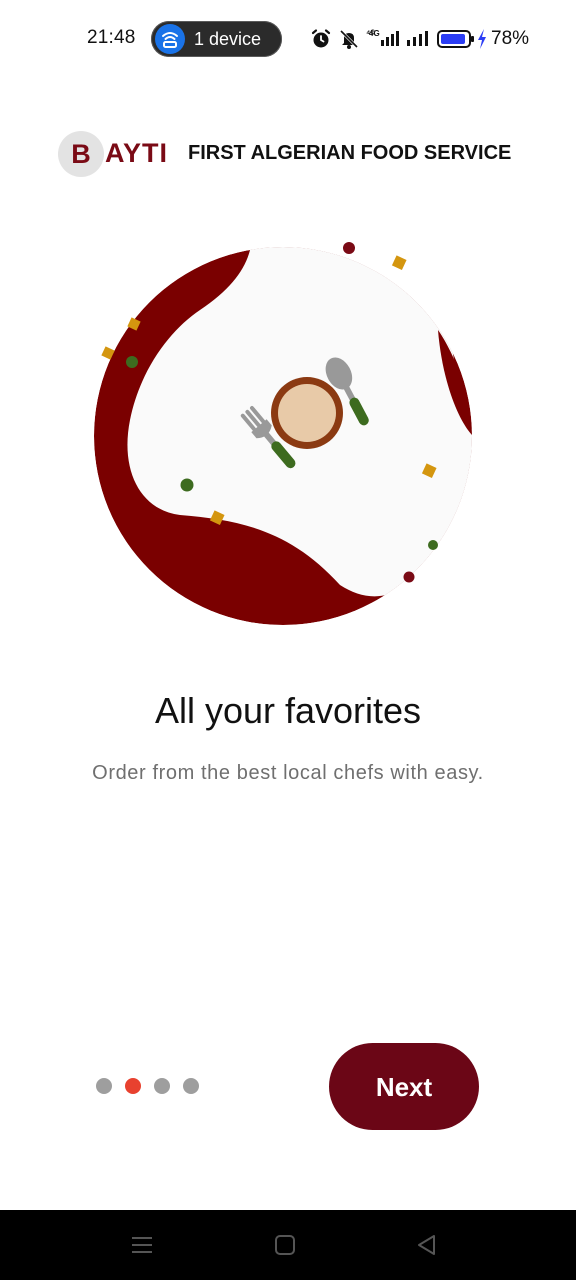  Describe the element at coordinates (427, 1245) in the screenshot. I see `back-triangle-icon` at that location.